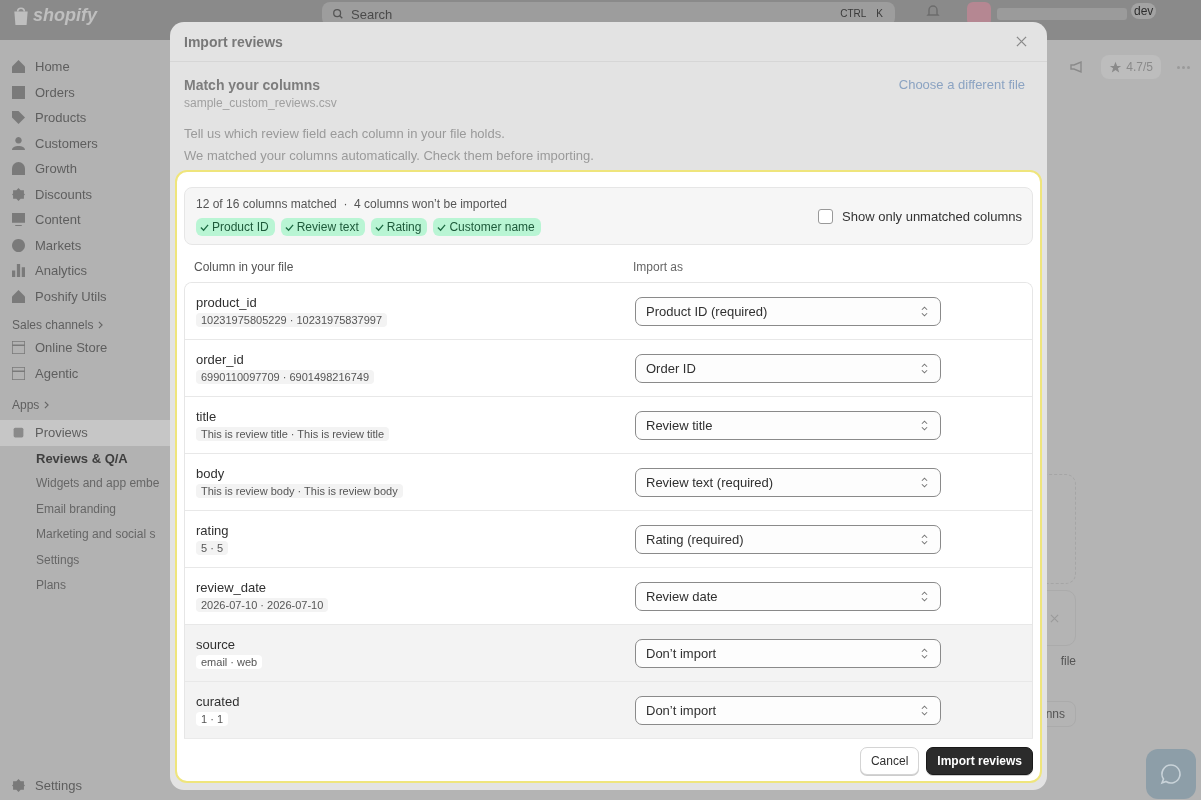  I want to click on column-name: order_id, so click(220, 359).